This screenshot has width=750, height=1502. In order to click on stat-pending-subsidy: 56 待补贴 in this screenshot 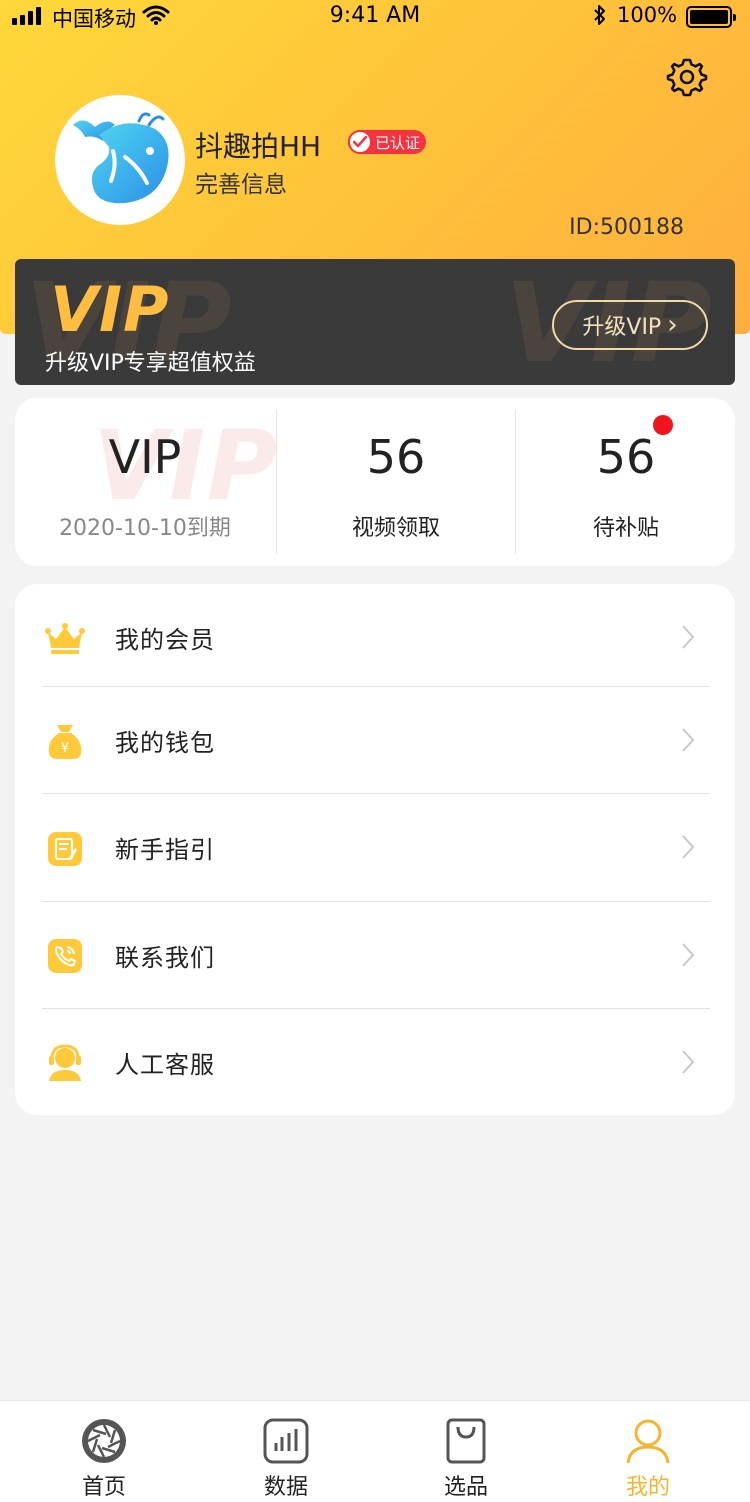, I will do `click(626, 482)`.